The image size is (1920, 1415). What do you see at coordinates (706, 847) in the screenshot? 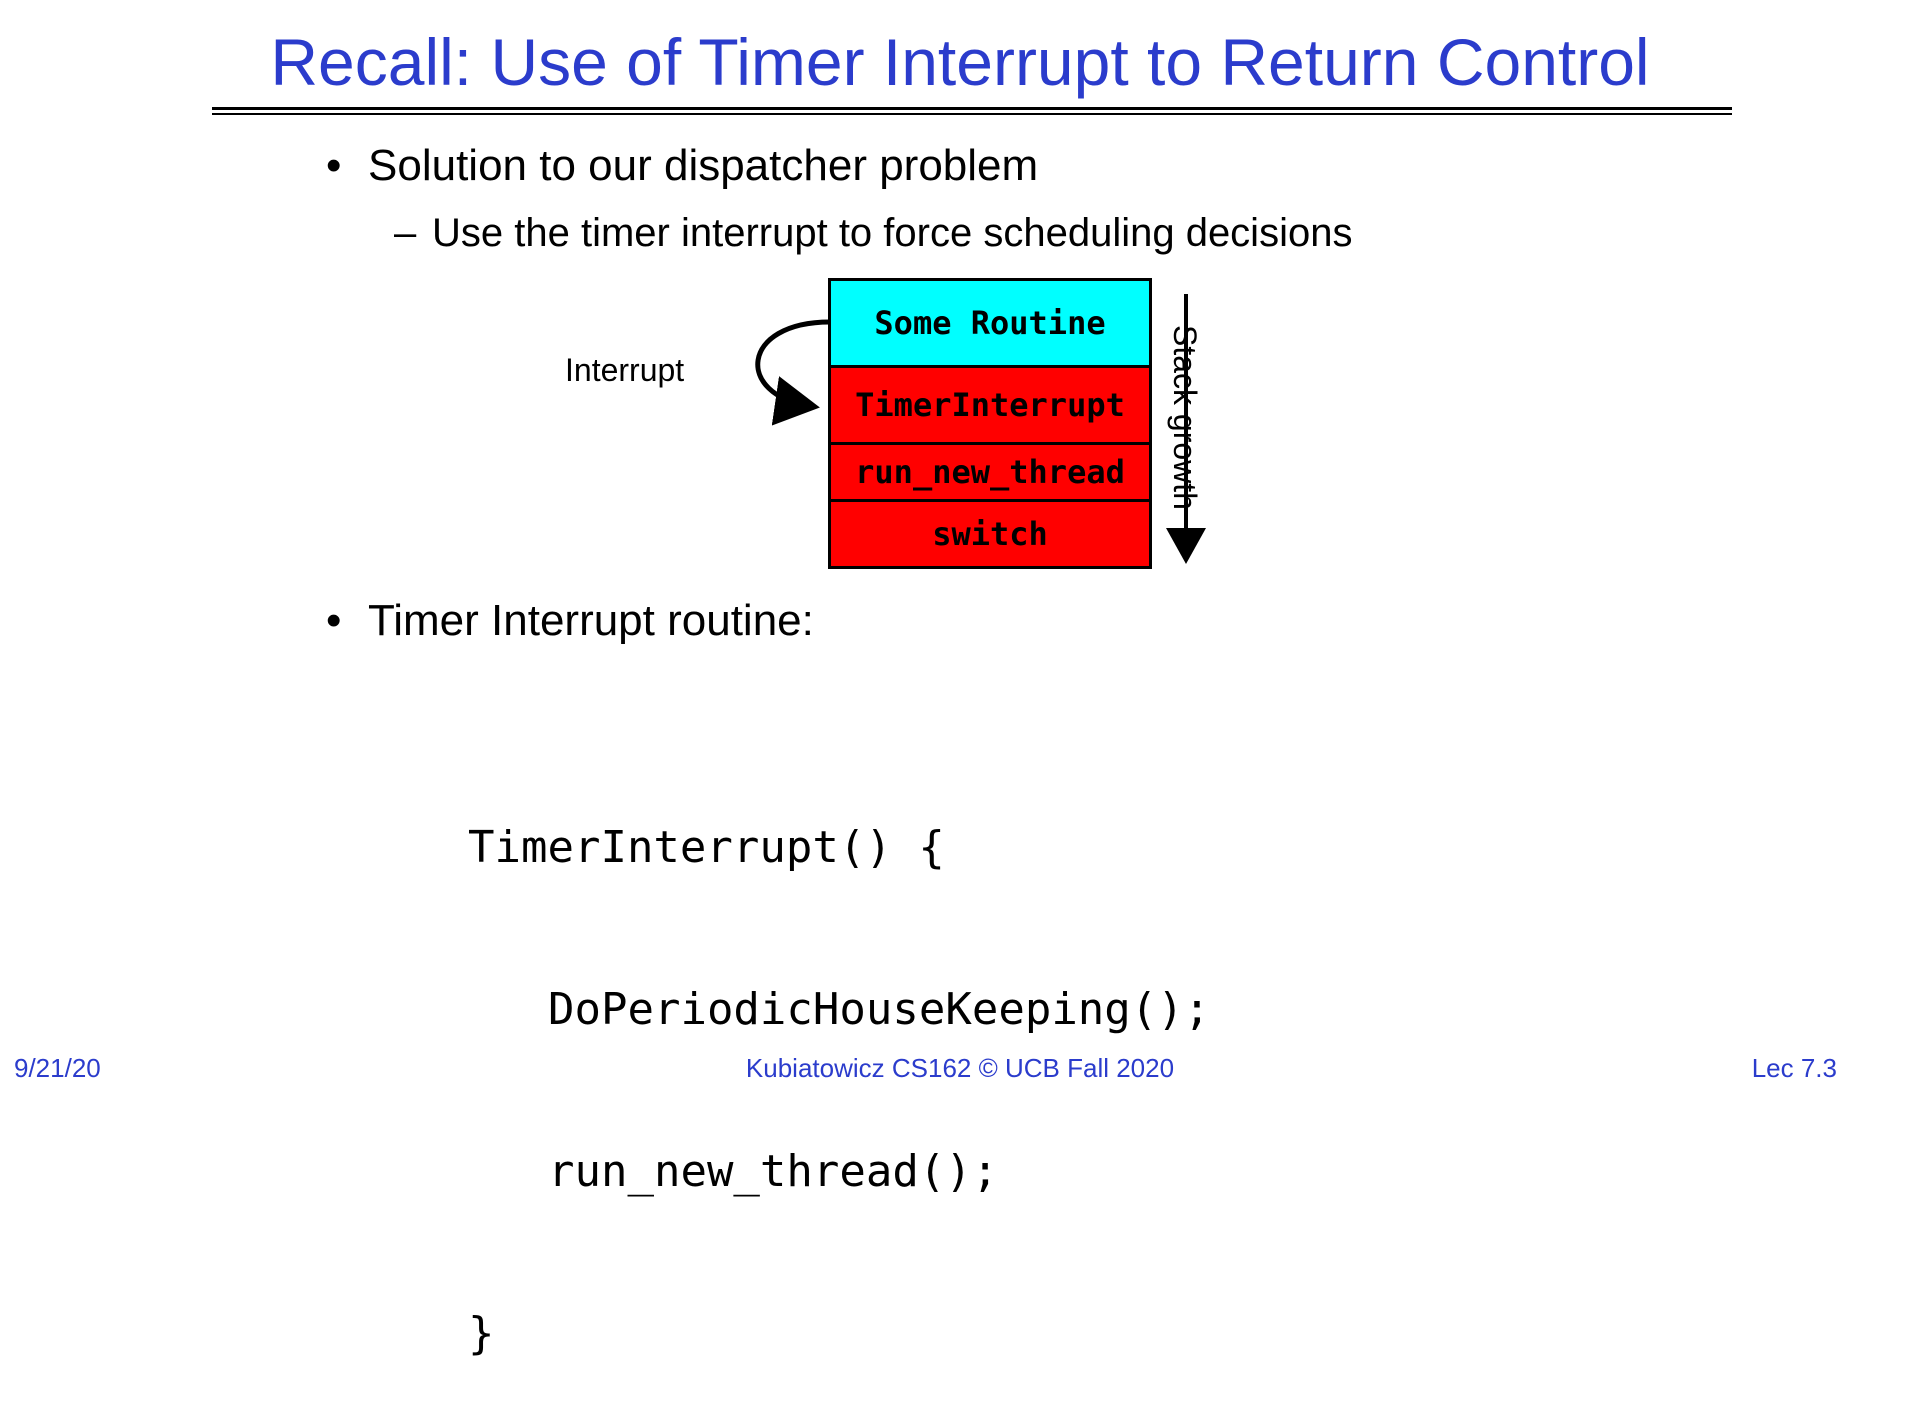
I see `code-line: TimerInterrupt() {` at bounding box center [706, 847].